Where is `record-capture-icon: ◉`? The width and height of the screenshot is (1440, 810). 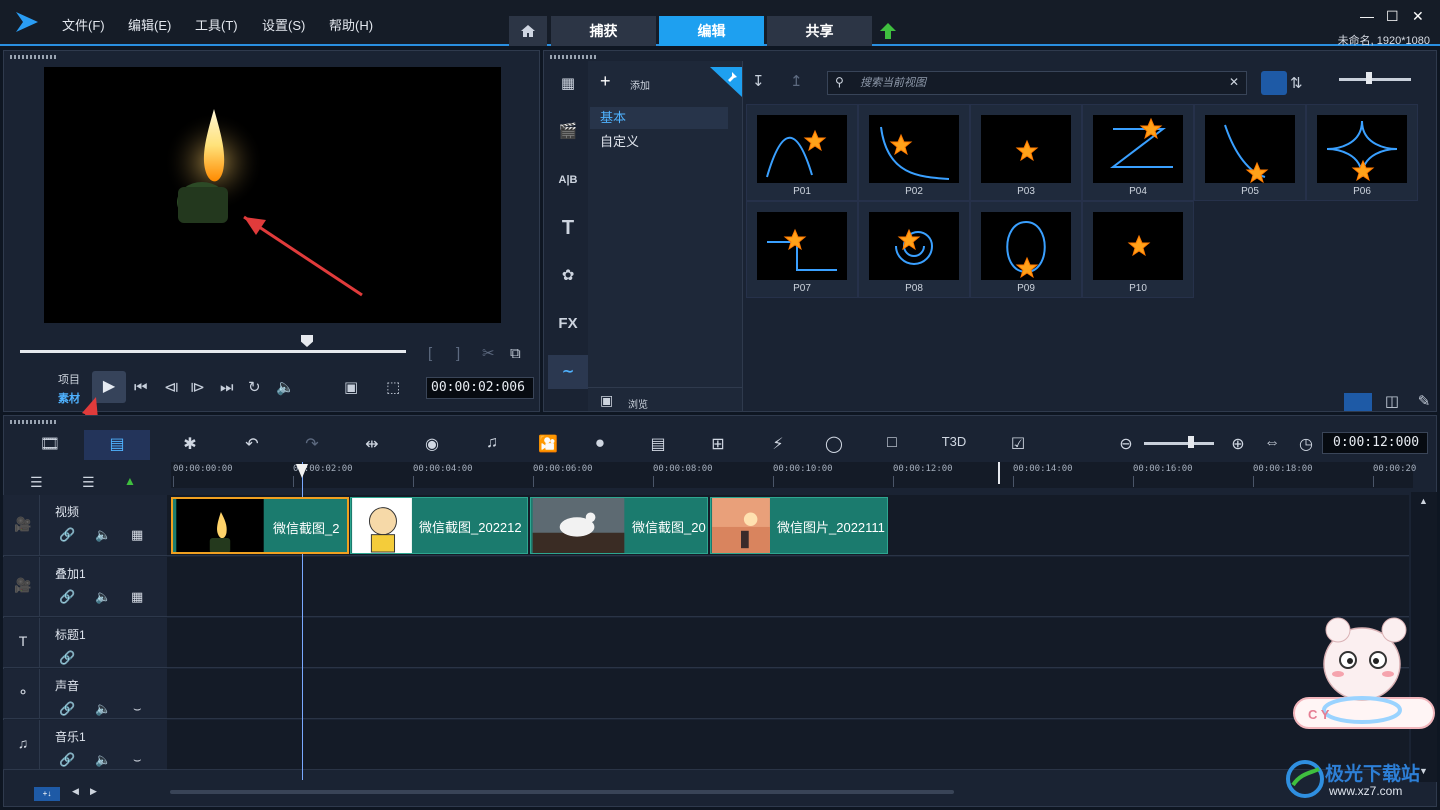 record-capture-icon: ◉ is located at coordinates (432, 444).